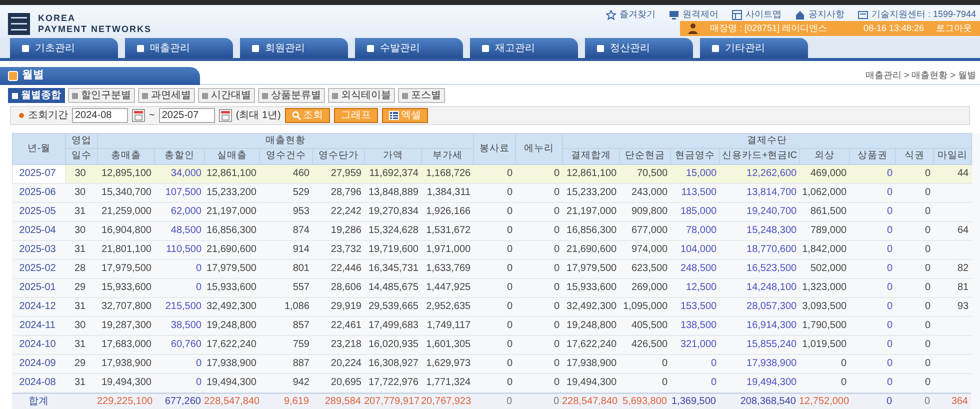  I want to click on table-cell: 15,000, so click(695, 173).